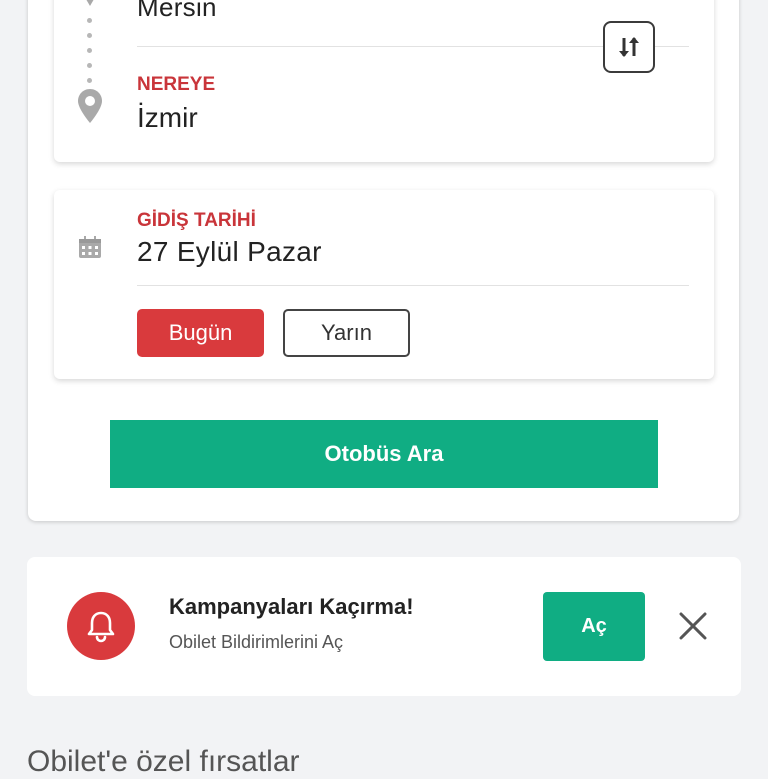  I want to click on close-notification-button, so click(693, 626).